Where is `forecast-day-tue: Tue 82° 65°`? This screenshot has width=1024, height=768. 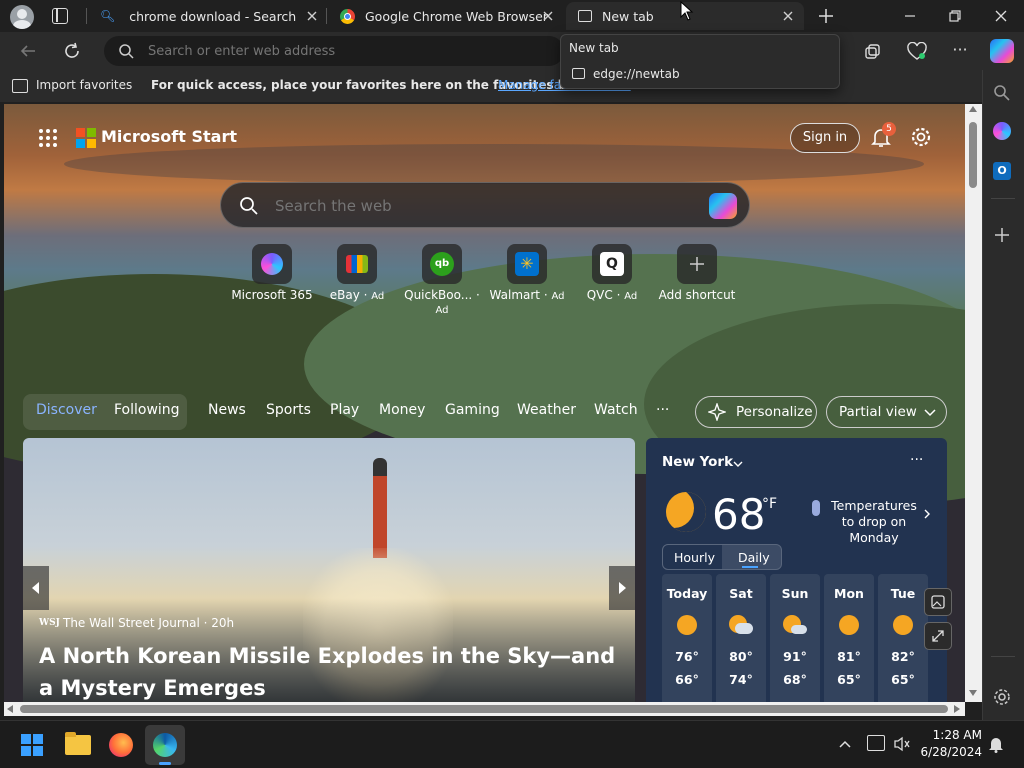 forecast-day-tue: Tue 82° 65° is located at coordinates (903, 638).